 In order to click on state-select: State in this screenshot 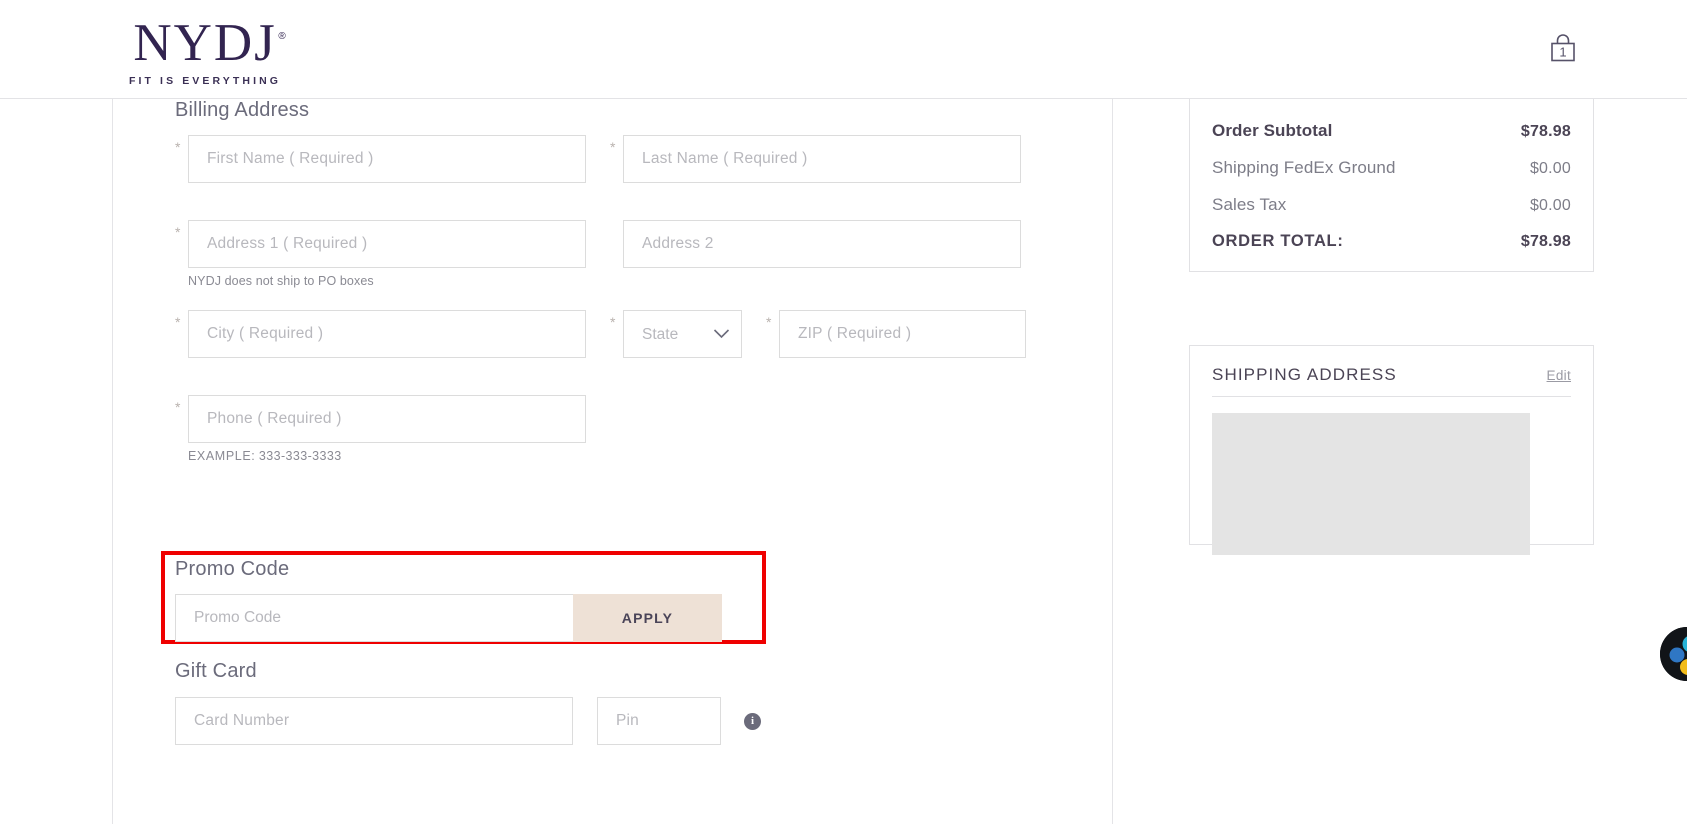, I will do `click(682, 334)`.